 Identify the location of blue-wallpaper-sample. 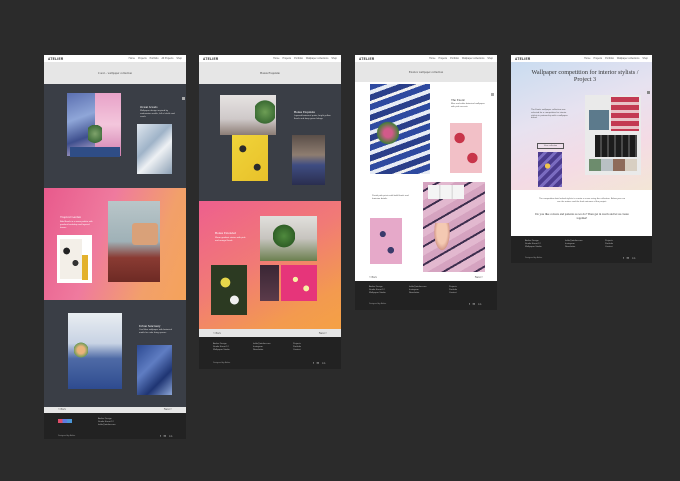
(154, 370).